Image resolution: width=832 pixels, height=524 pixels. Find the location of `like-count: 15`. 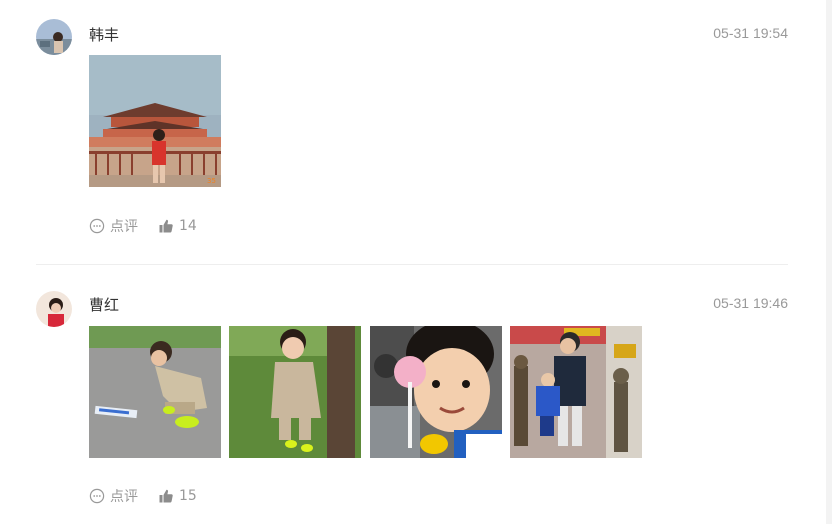

like-count: 15 is located at coordinates (188, 496).